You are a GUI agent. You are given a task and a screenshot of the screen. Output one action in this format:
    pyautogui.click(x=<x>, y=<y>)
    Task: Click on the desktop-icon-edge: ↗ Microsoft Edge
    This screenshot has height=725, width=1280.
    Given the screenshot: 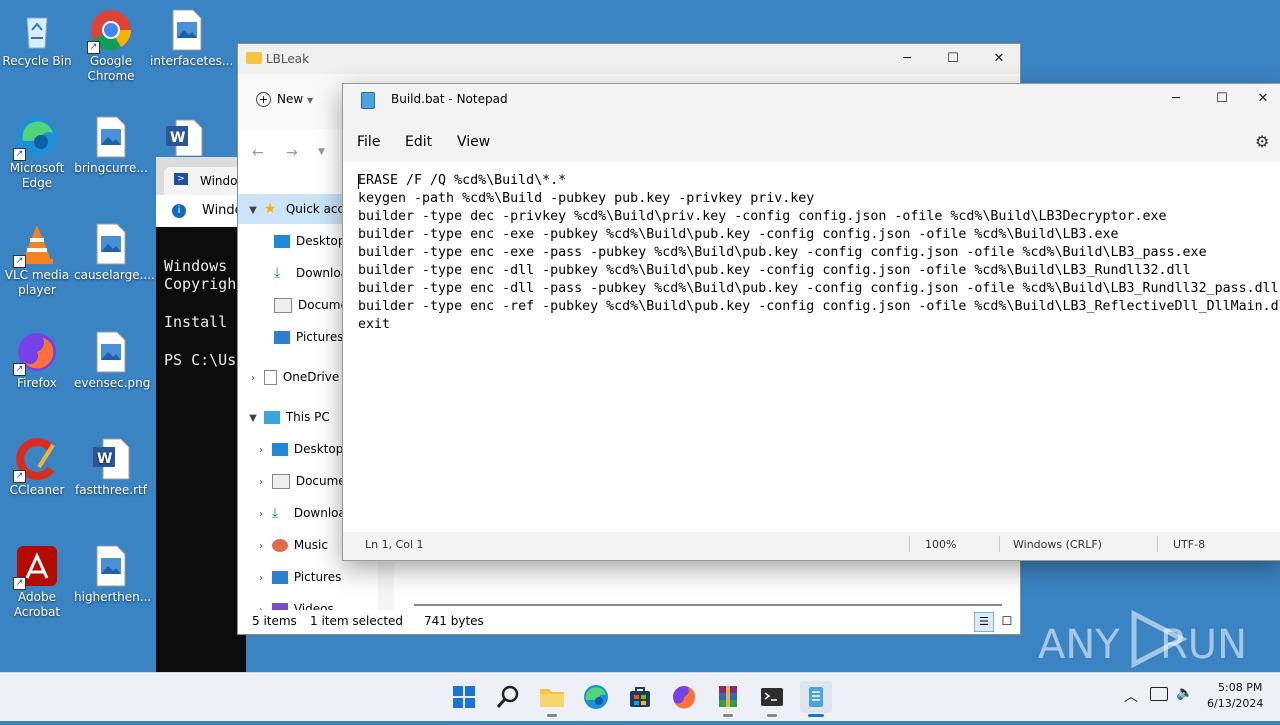 What is the action you would take?
    pyautogui.click(x=37, y=153)
    